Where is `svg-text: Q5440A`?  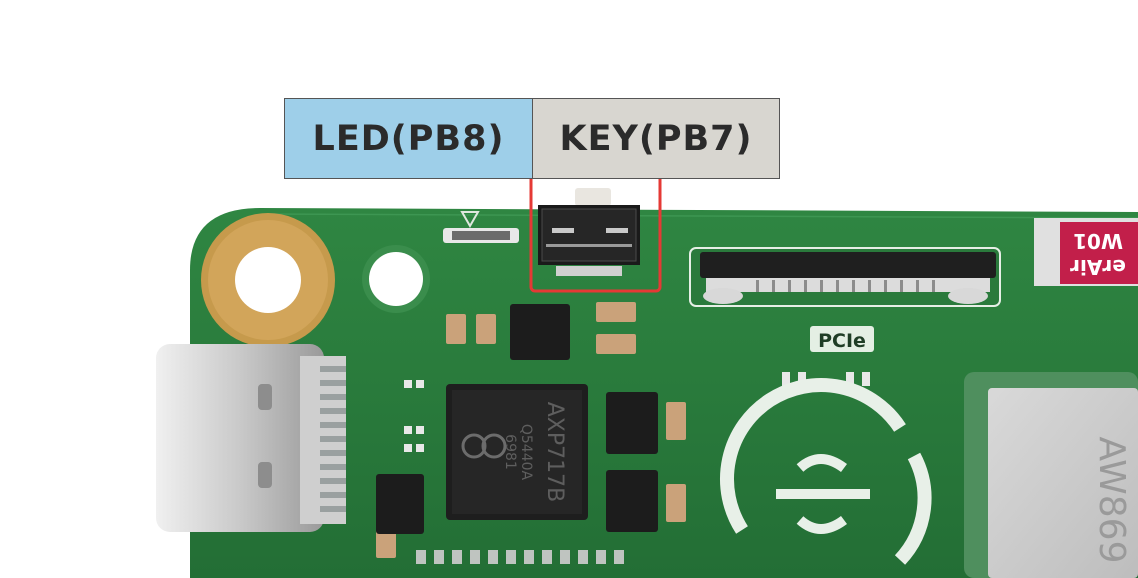
svg-text: Q5440A is located at coordinates (526, 452).